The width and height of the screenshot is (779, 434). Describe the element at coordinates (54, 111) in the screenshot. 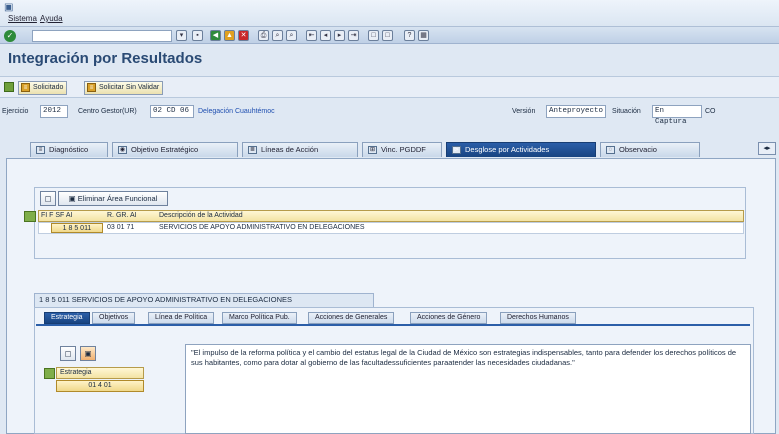

I see `ejercicio-field: 2012` at that location.